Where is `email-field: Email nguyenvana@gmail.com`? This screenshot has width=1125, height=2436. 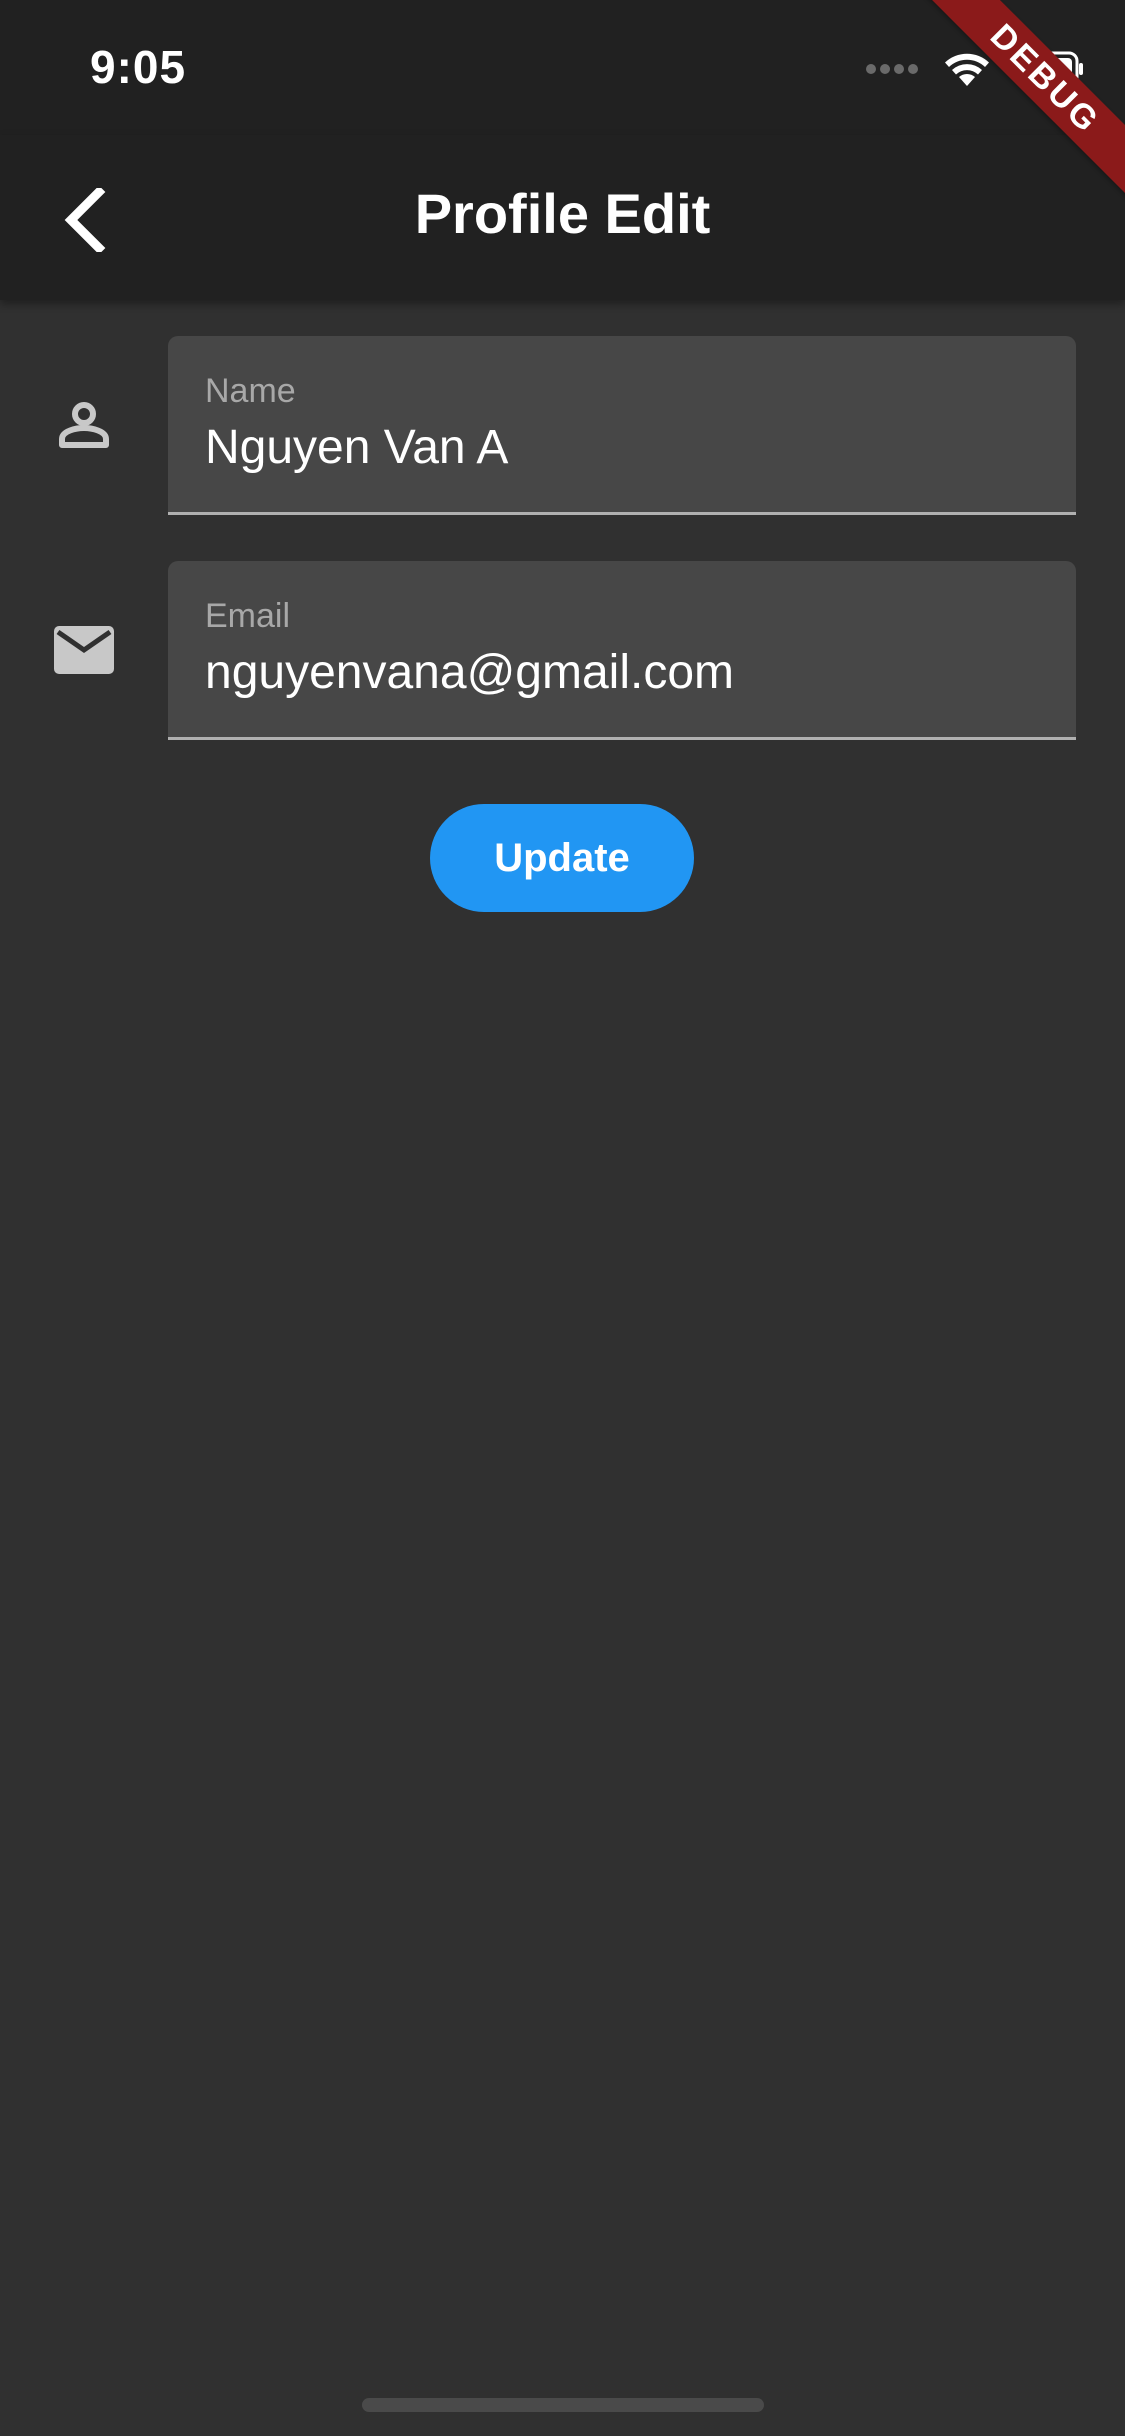 email-field: Email nguyenvana@gmail.com is located at coordinates (622, 650).